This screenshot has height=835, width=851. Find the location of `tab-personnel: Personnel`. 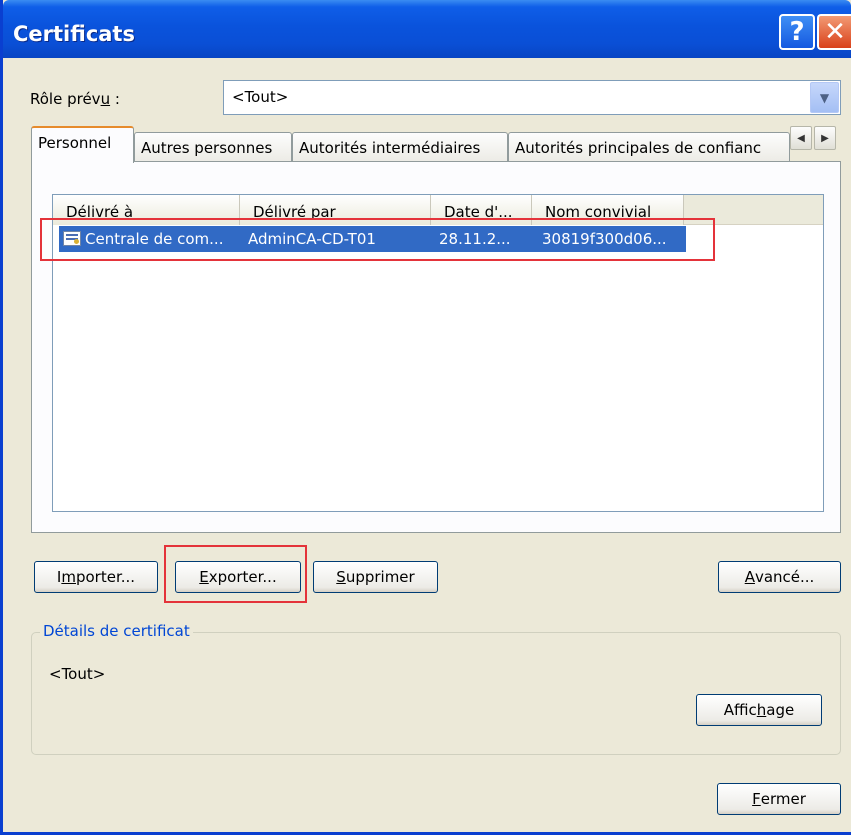

tab-personnel: Personnel is located at coordinates (82, 144).